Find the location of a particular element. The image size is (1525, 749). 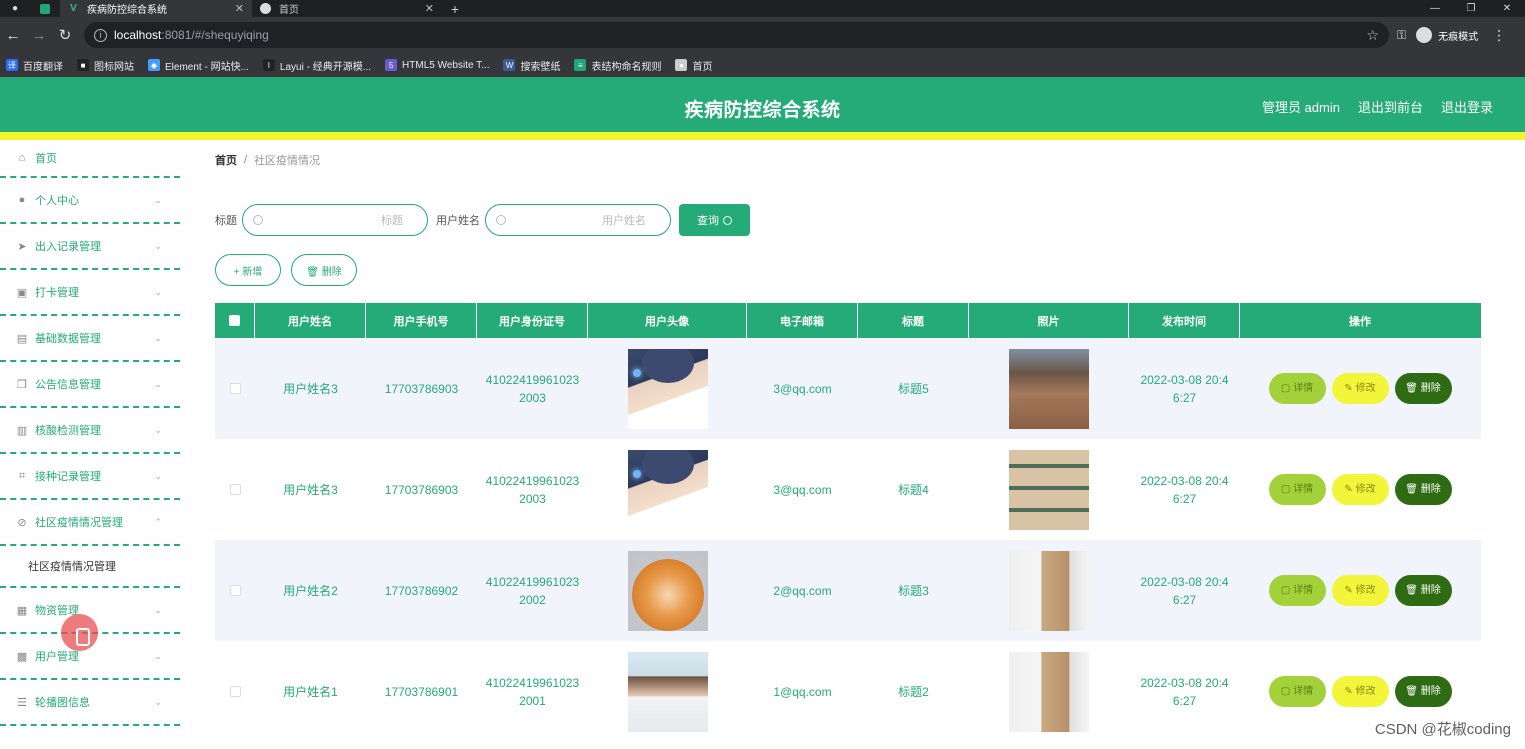

browser-tab-inactive: 首页 ✕ is located at coordinates (347, 8).